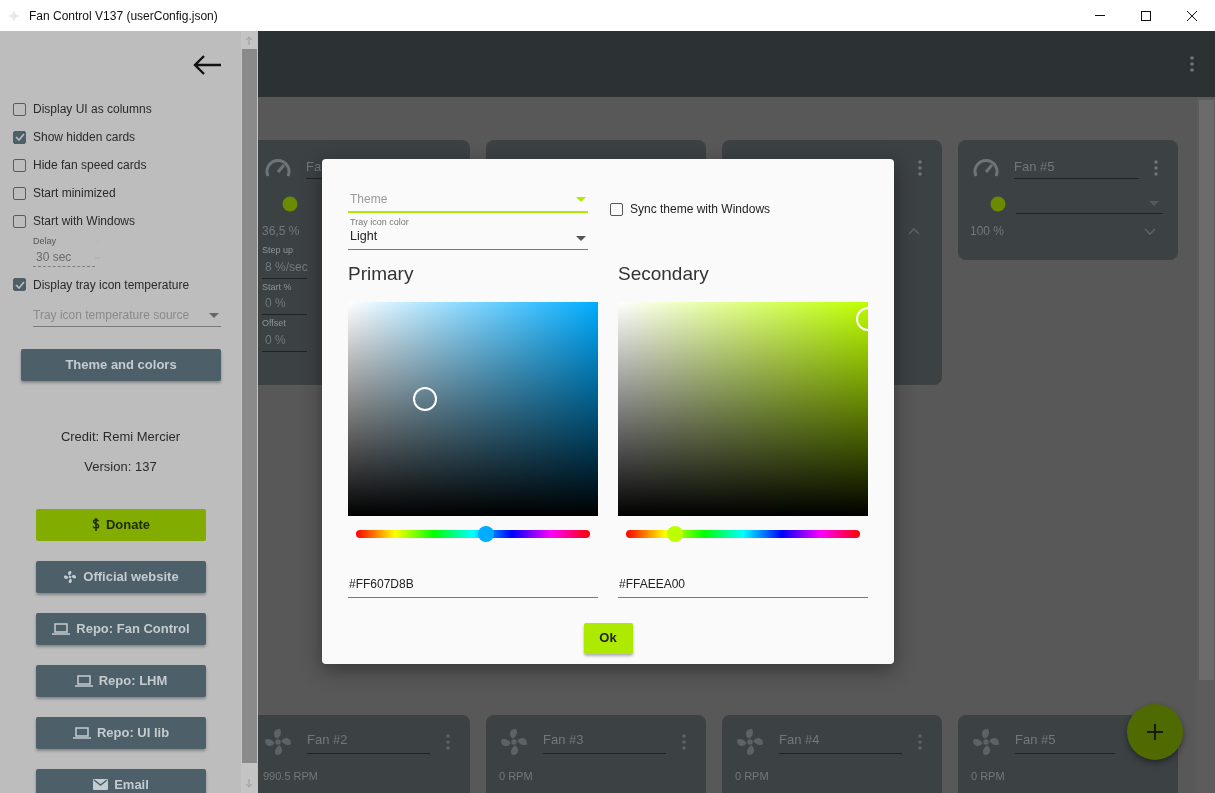  What do you see at coordinates (1100, 15) in the screenshot?
I see `minimize-icon` at bounding box center [1100, 15].